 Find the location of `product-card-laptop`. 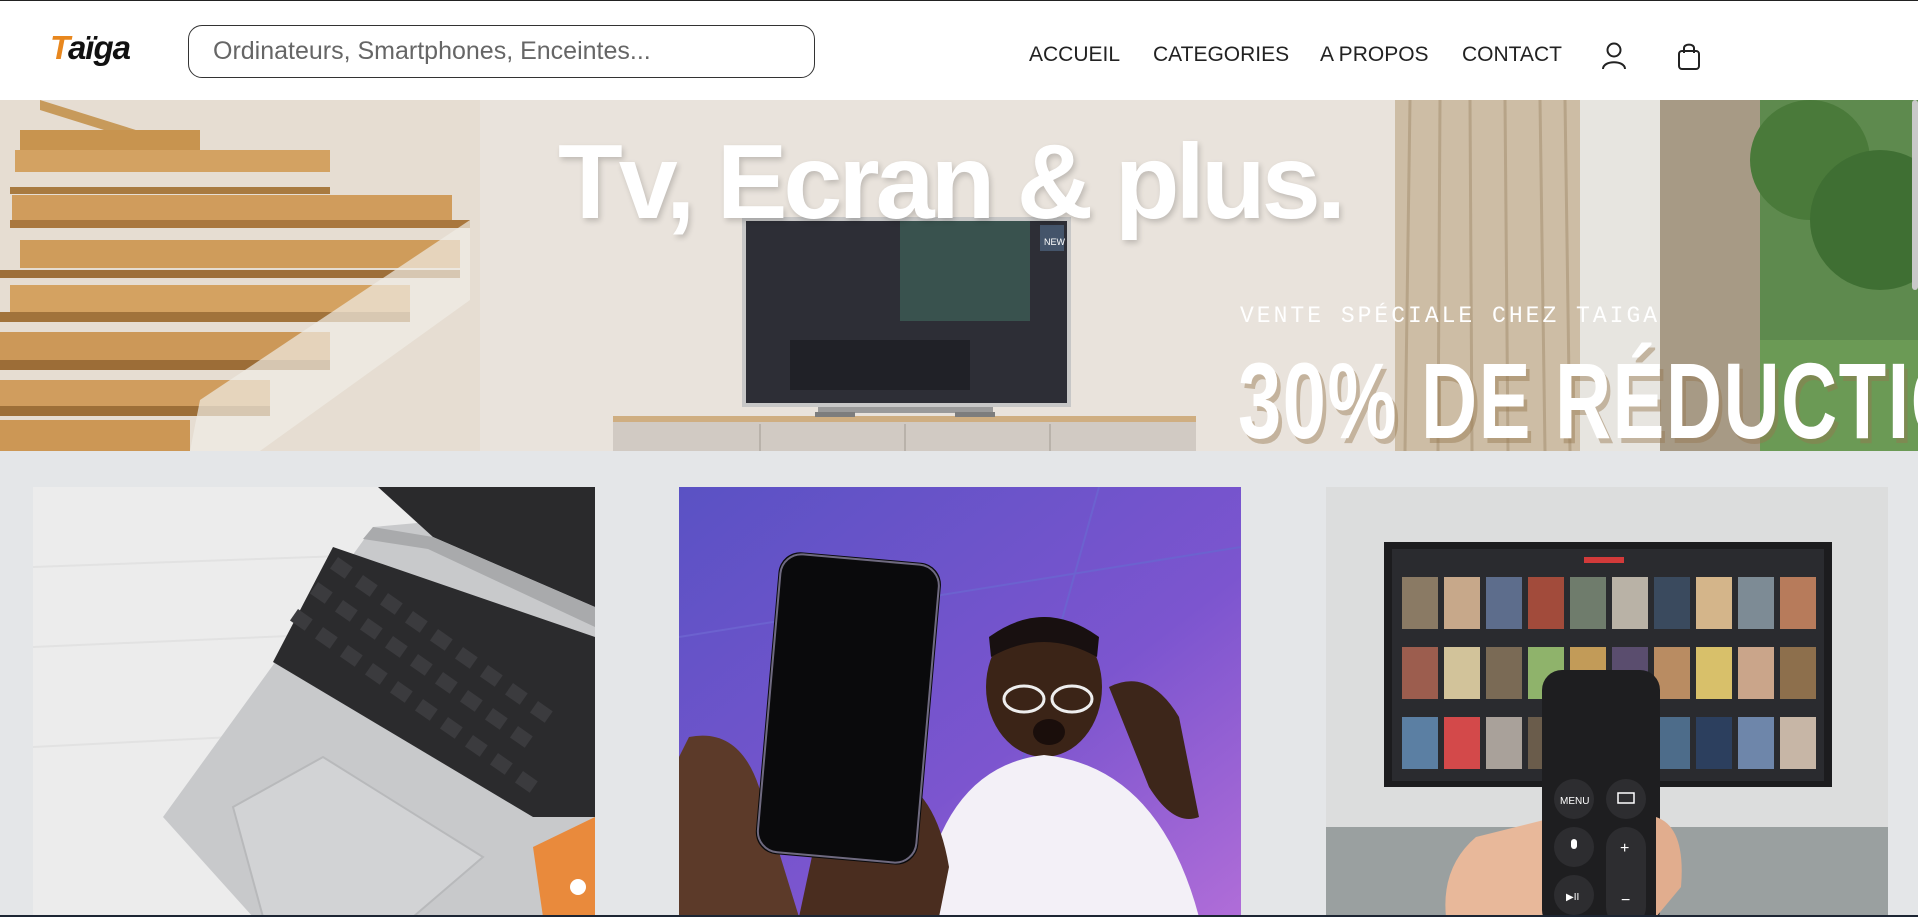

product-card-laptop is located at coordinates (314, 702).